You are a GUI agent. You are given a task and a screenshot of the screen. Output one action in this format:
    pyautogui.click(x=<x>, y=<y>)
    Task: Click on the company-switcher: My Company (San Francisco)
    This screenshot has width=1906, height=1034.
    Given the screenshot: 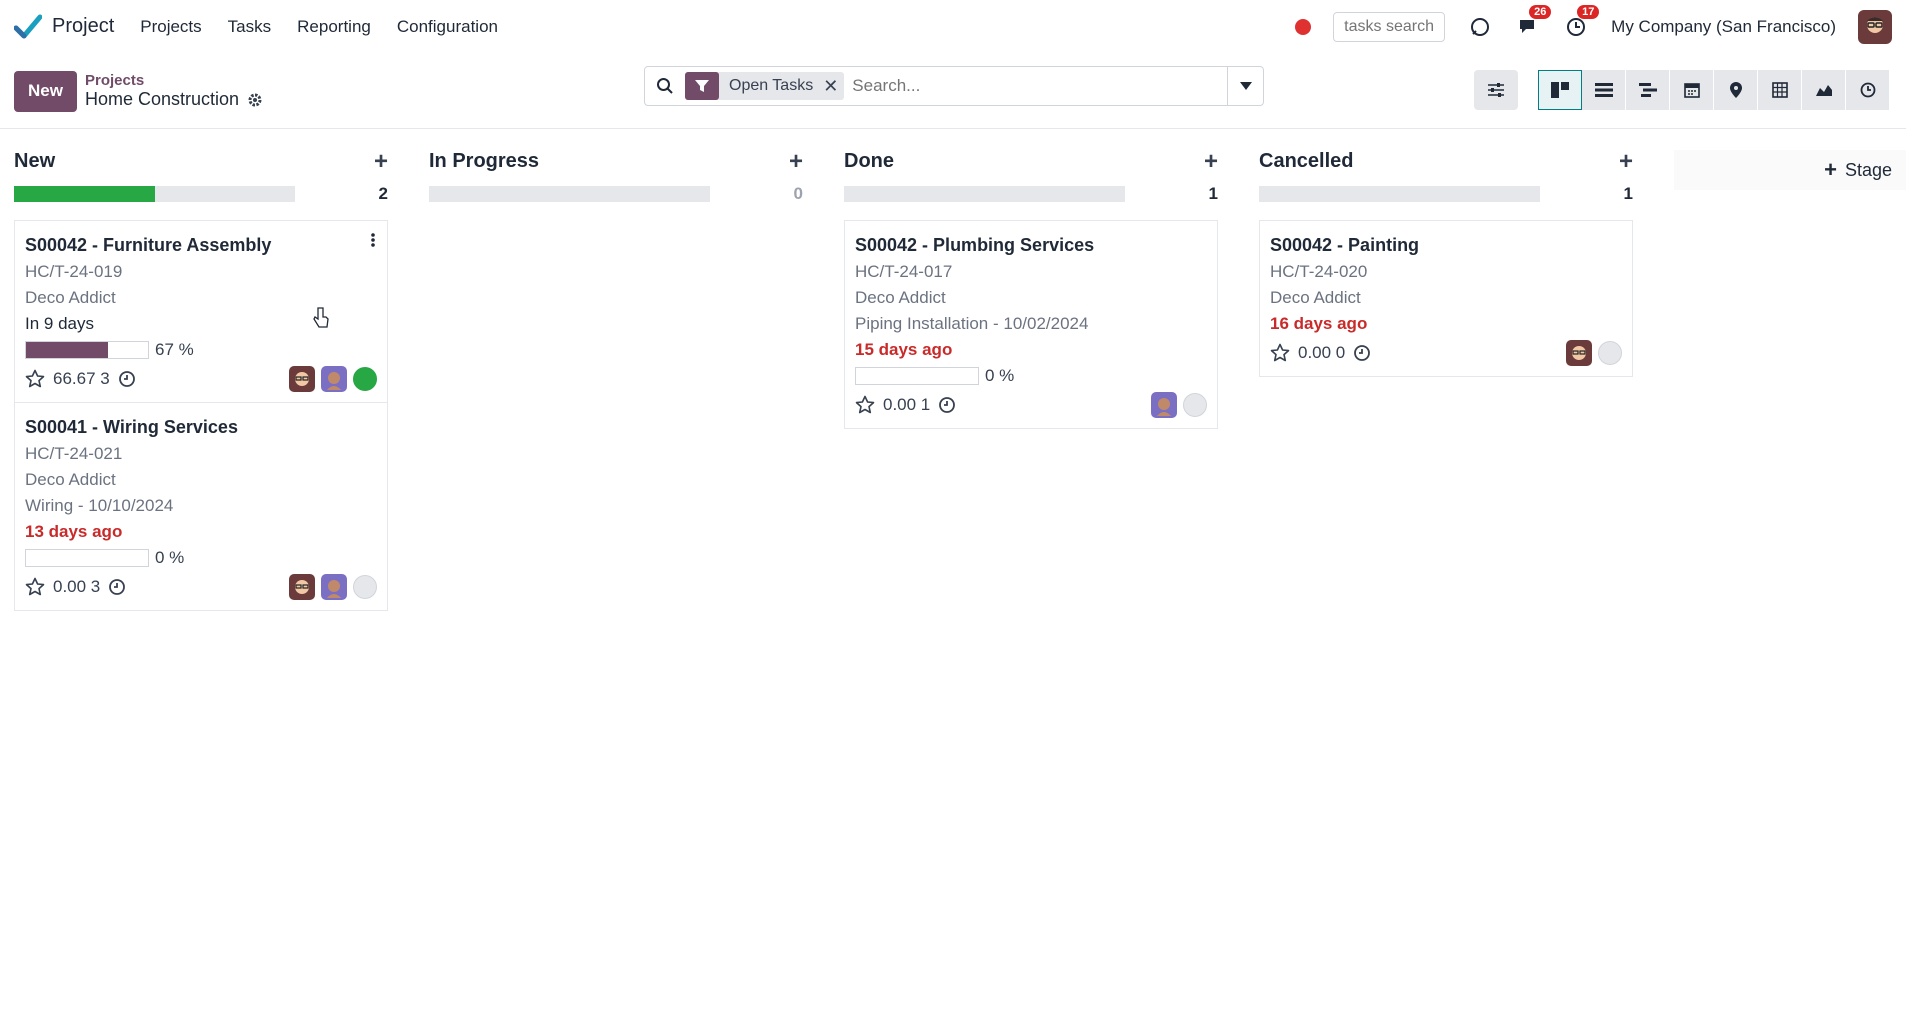 What is the action you would take?
    pyautogui.click(x=1723, y=27)
    